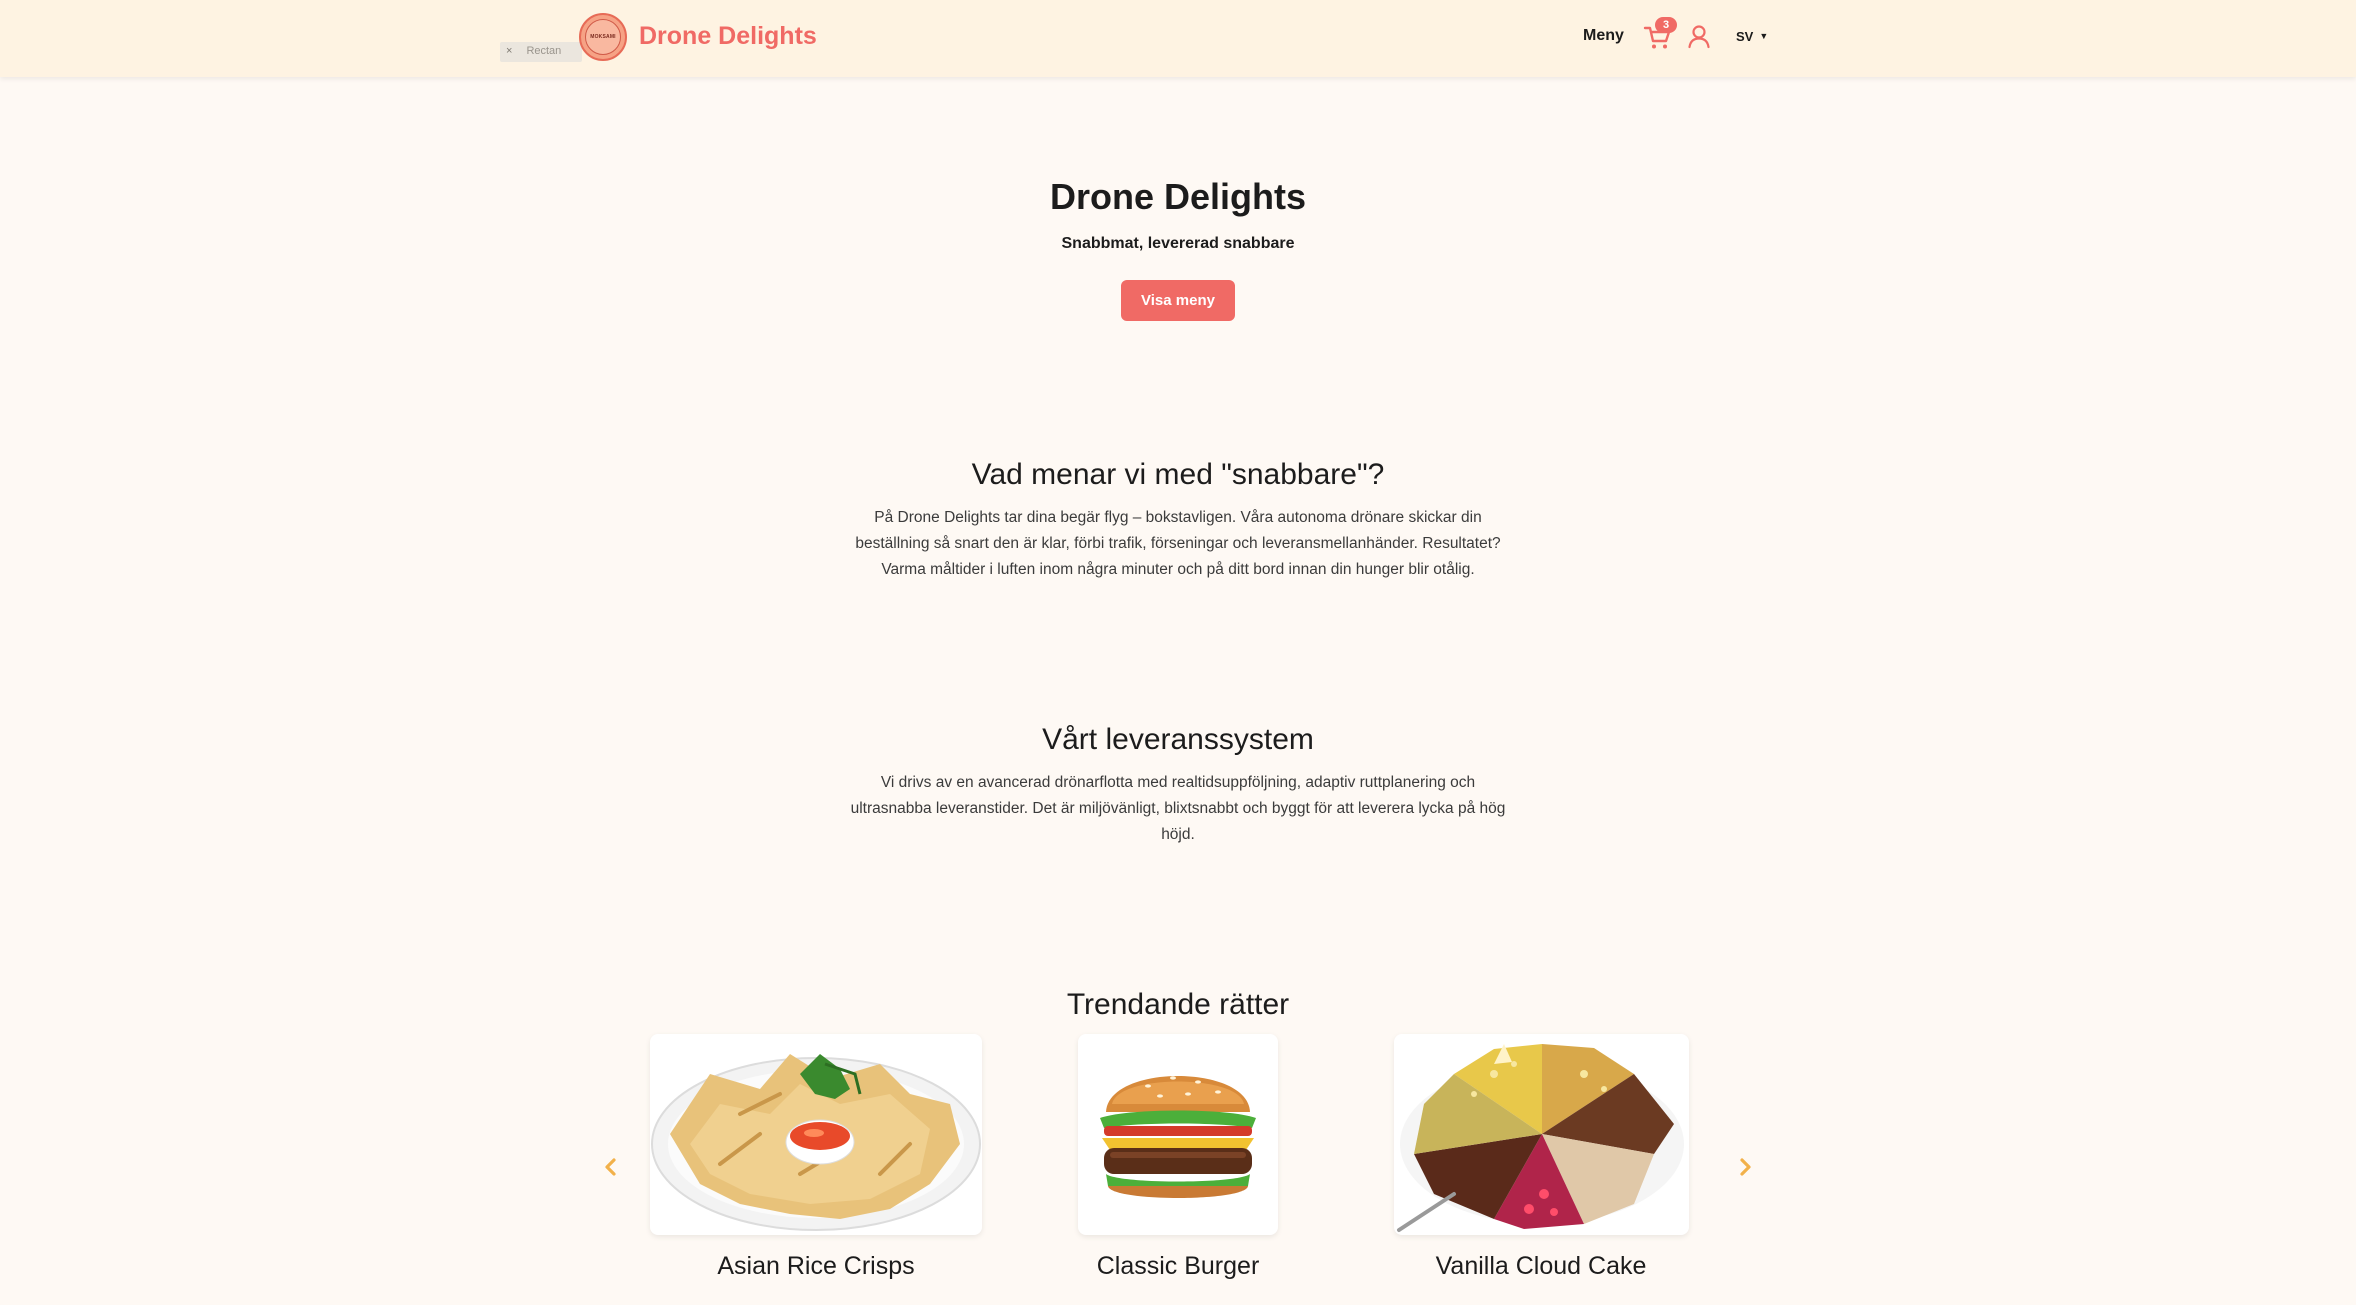 The image size is (2356, 1305). What do you see at coordinates (1178, 1137) in the screenshot?
I see `burger-image` at bounding box center [1178, 1137].